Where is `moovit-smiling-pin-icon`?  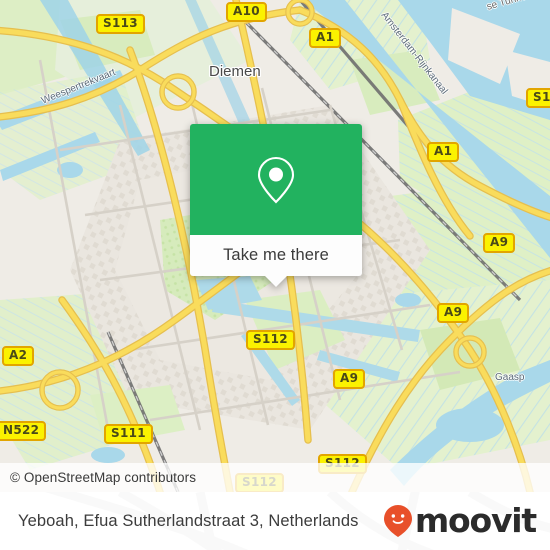 moovit-smiling-pin-icon is located at coordinates (397, 521).